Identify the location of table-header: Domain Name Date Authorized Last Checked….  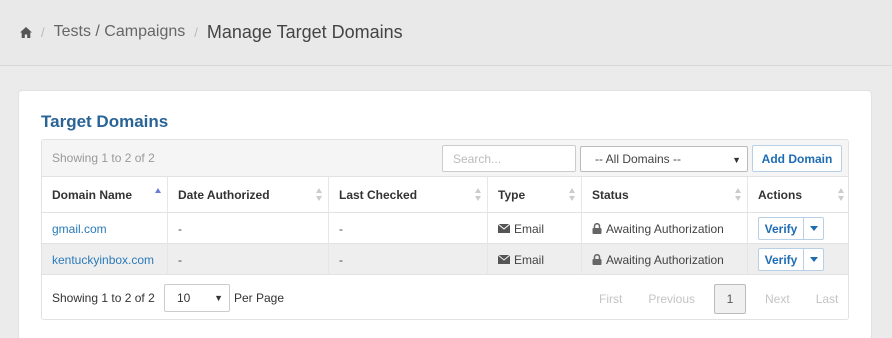
(445, 195).